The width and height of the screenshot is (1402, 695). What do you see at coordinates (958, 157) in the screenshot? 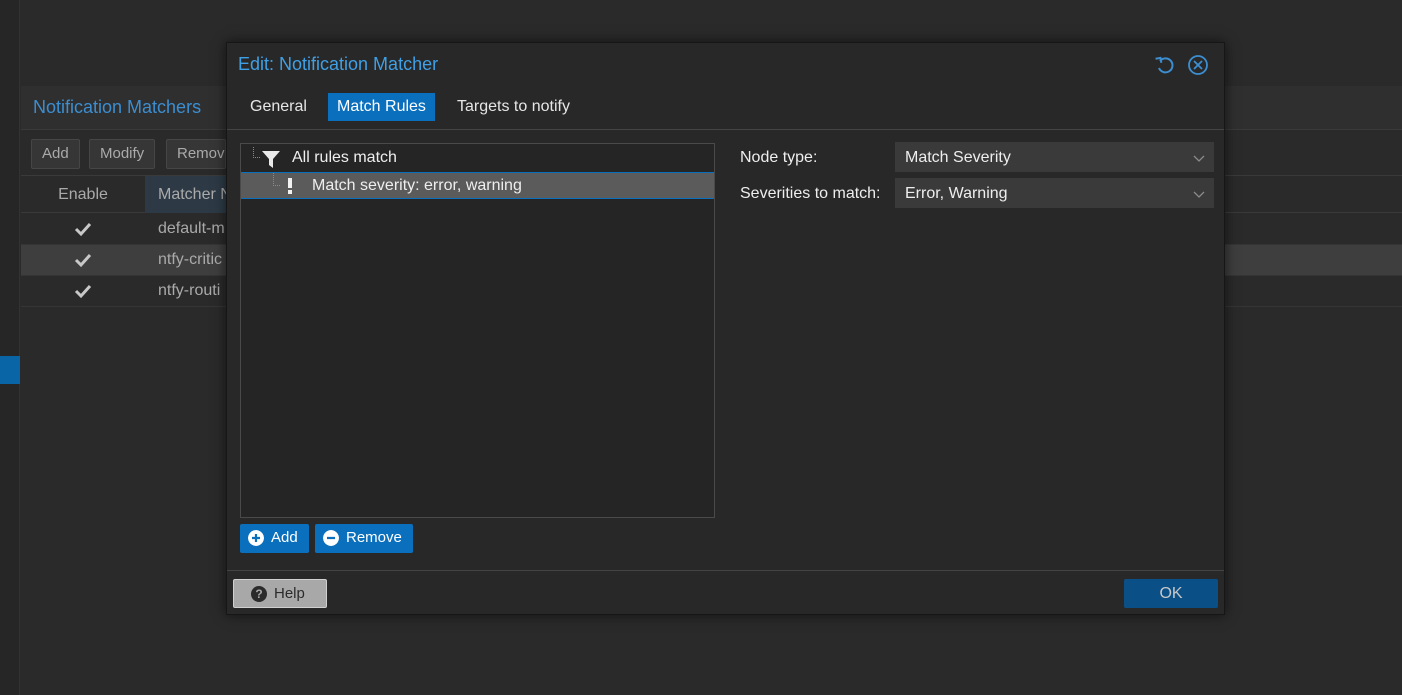
I see `node-type-value: Match Severity` at bounding box center [958, 157].